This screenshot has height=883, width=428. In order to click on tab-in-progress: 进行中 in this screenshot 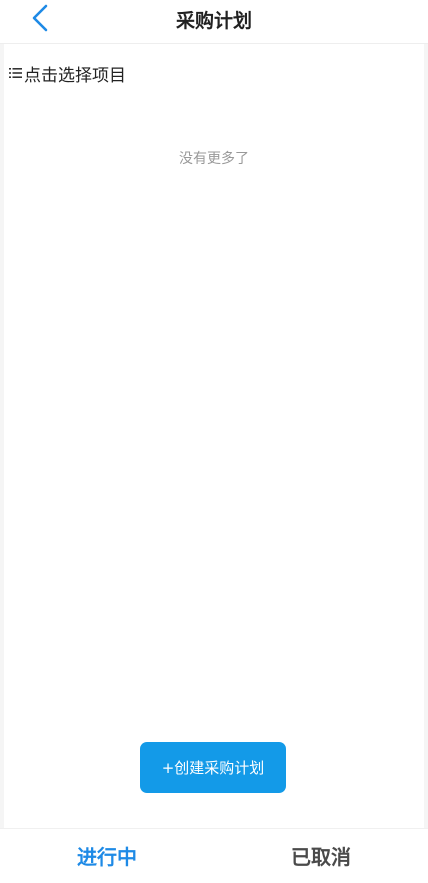, I will do `click(107, 856)`.